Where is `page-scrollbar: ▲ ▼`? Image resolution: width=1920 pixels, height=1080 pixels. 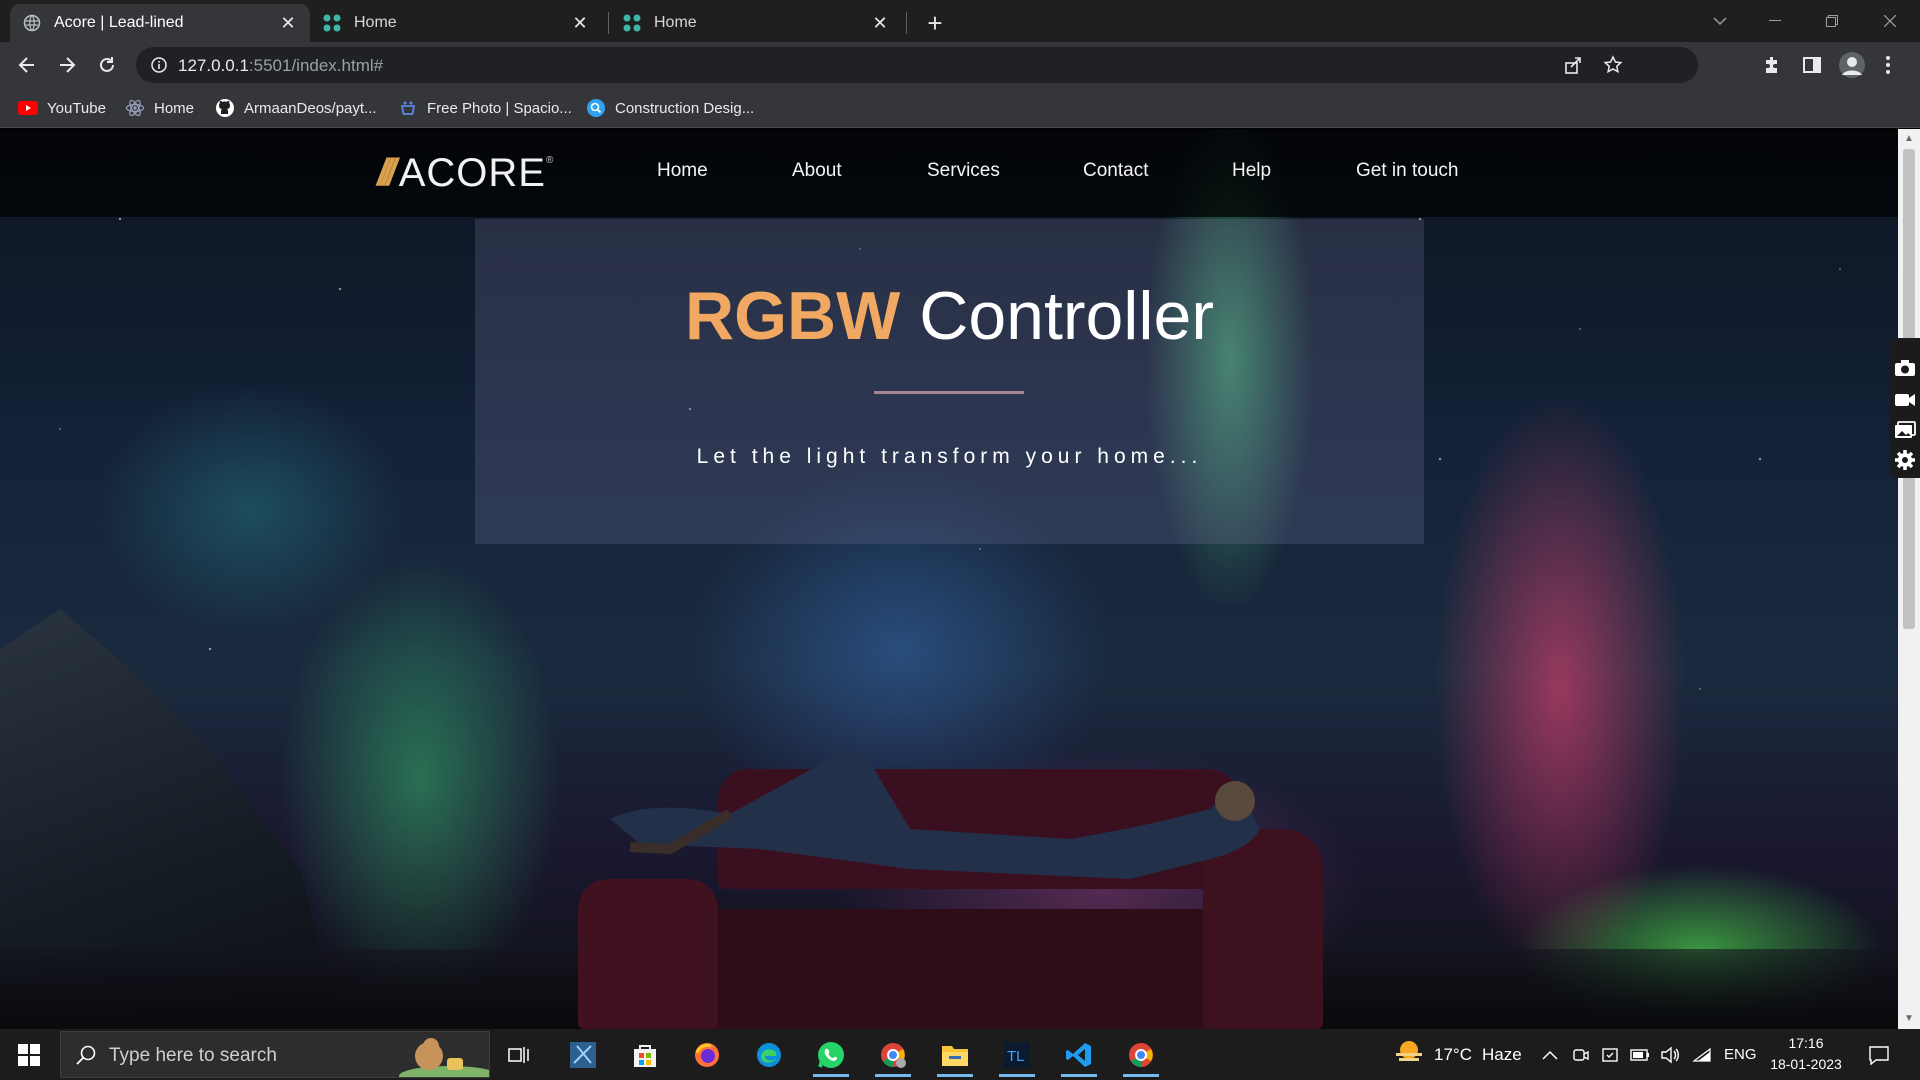
page-scrollbar: ▲ ▼ is located at coordinates (1909, 579).